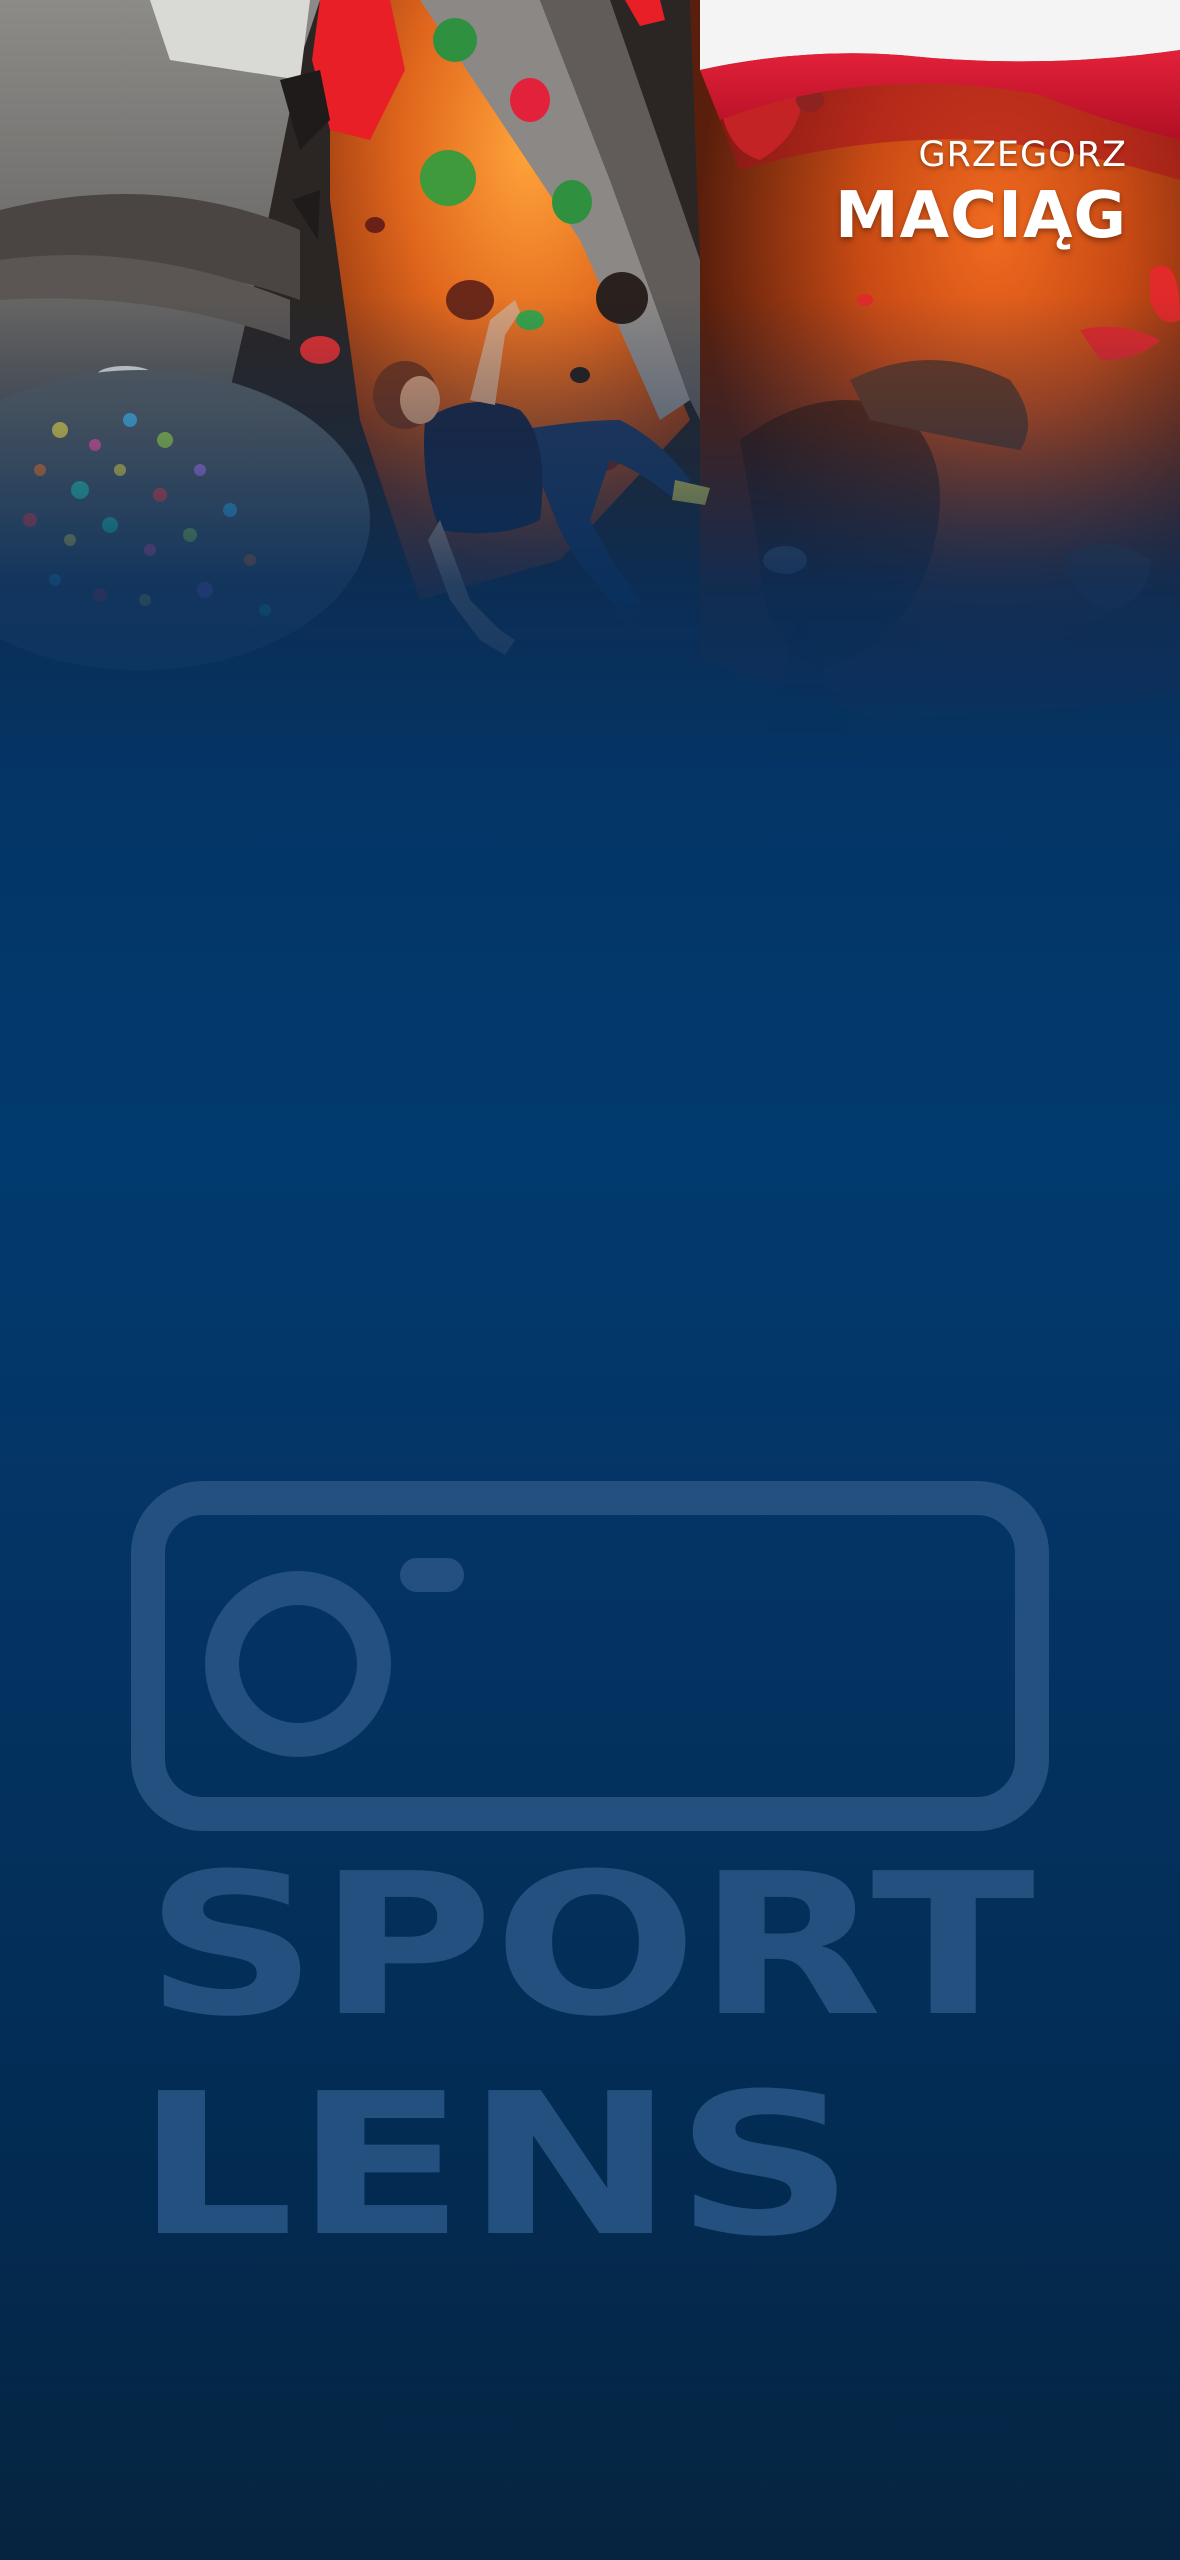  What do you see at coordinates (1022, 155) in the screenshot?
I see `athlete-first-name: GRZEGORZ` at bounding box center [1022, 155].